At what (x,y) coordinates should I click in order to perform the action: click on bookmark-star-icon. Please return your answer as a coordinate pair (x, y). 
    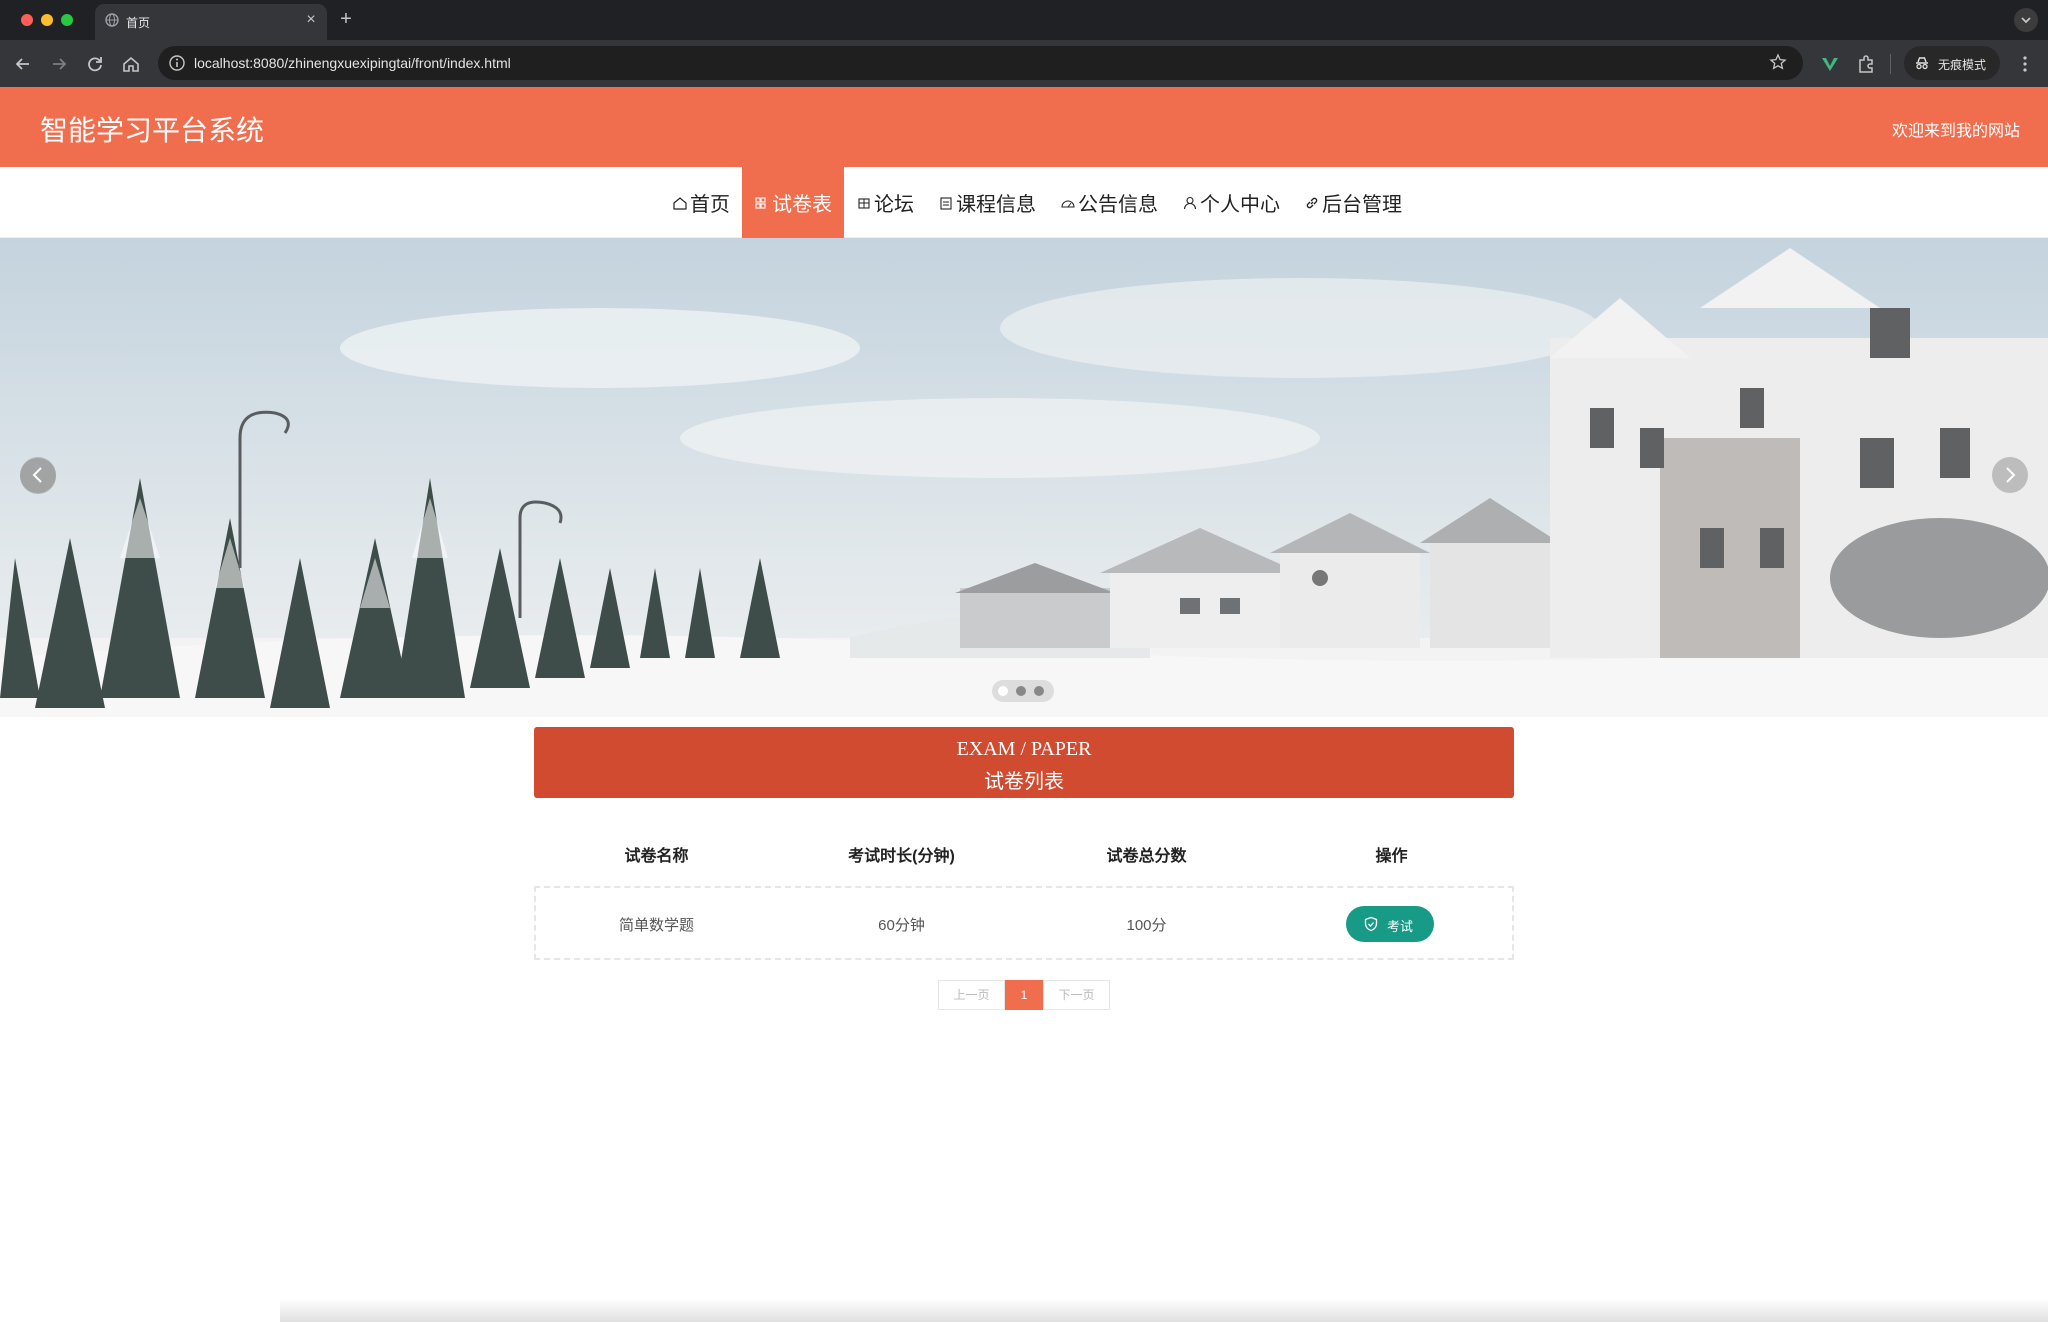
    Looking at the image, I should click on (1778, 62).